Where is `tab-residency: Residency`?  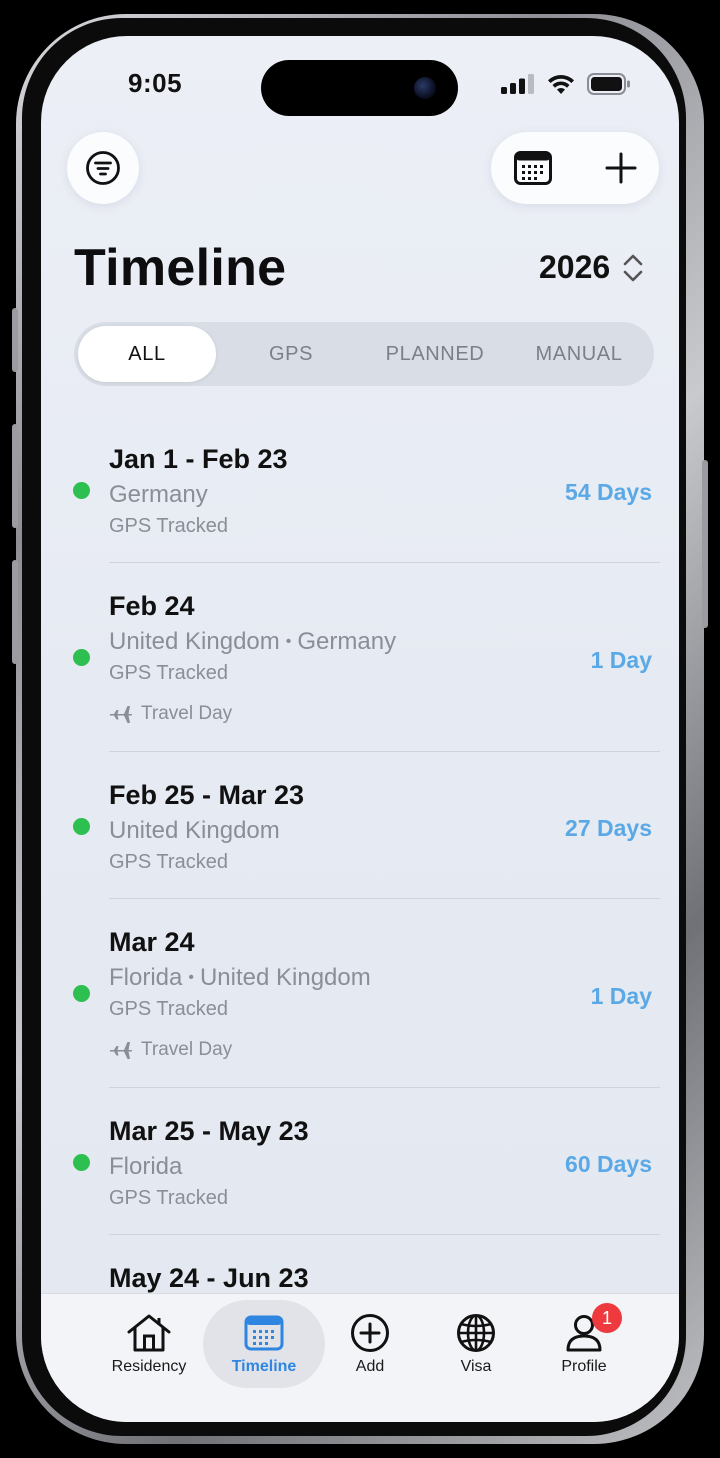 tab-residency: Residency is located at coordinates (149, 1344).